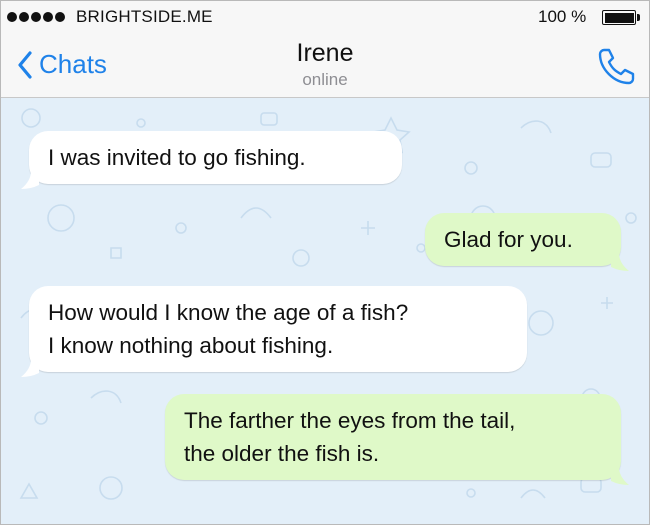 The height and width of the screenshot is (525, 650). I want to click on battery-percentage: 100 %, so click(562, 16).